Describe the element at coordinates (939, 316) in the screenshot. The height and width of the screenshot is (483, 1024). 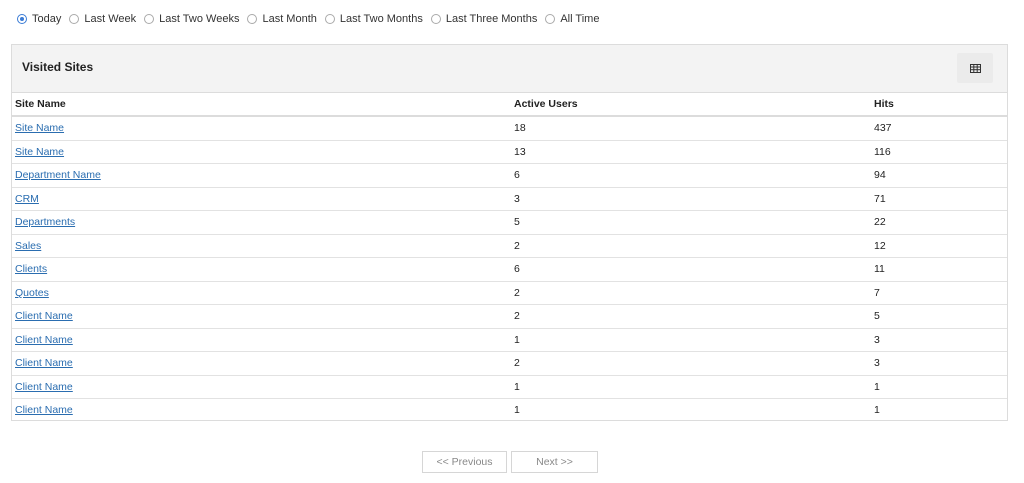
I see `hits-cell: 5` at that location.